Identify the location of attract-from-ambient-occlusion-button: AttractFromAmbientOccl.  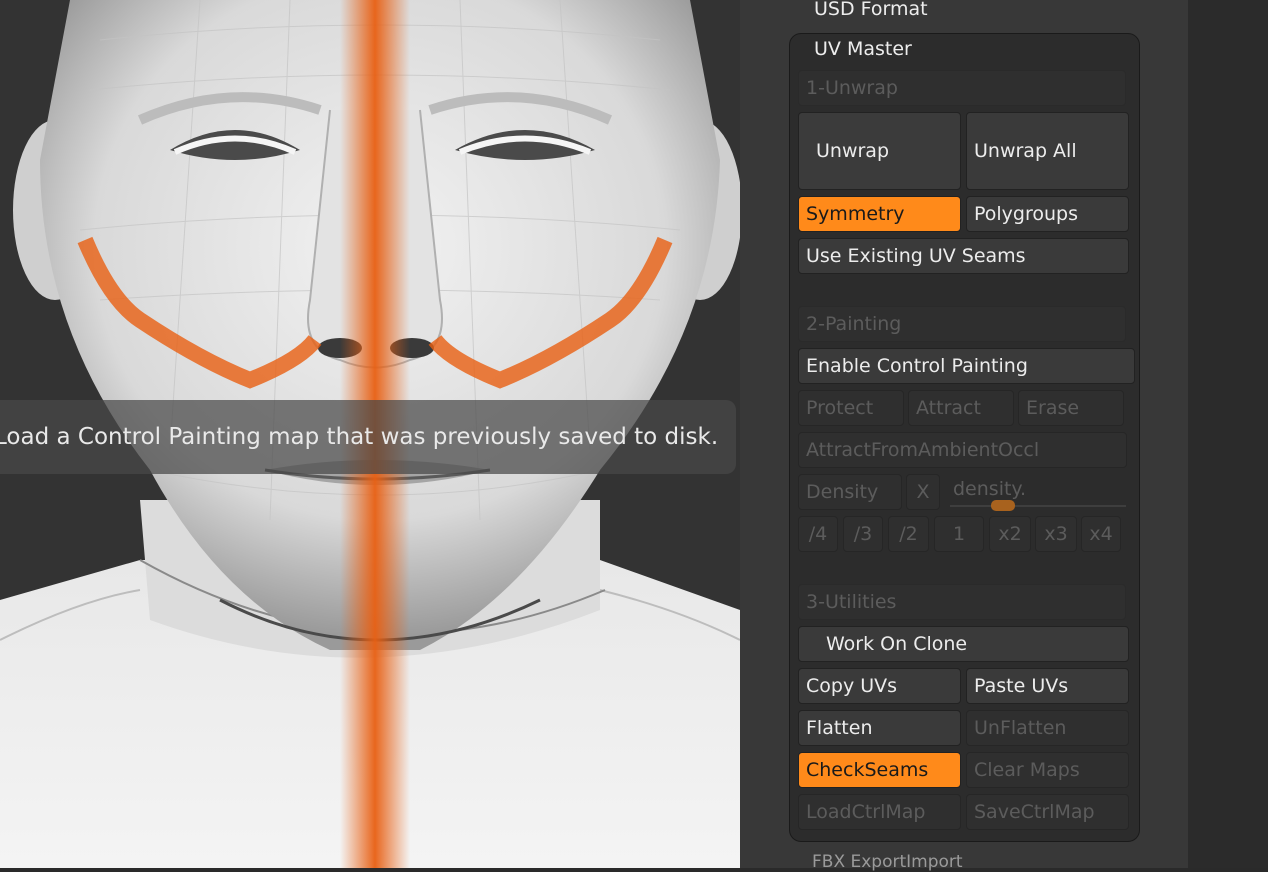
(962, 450).